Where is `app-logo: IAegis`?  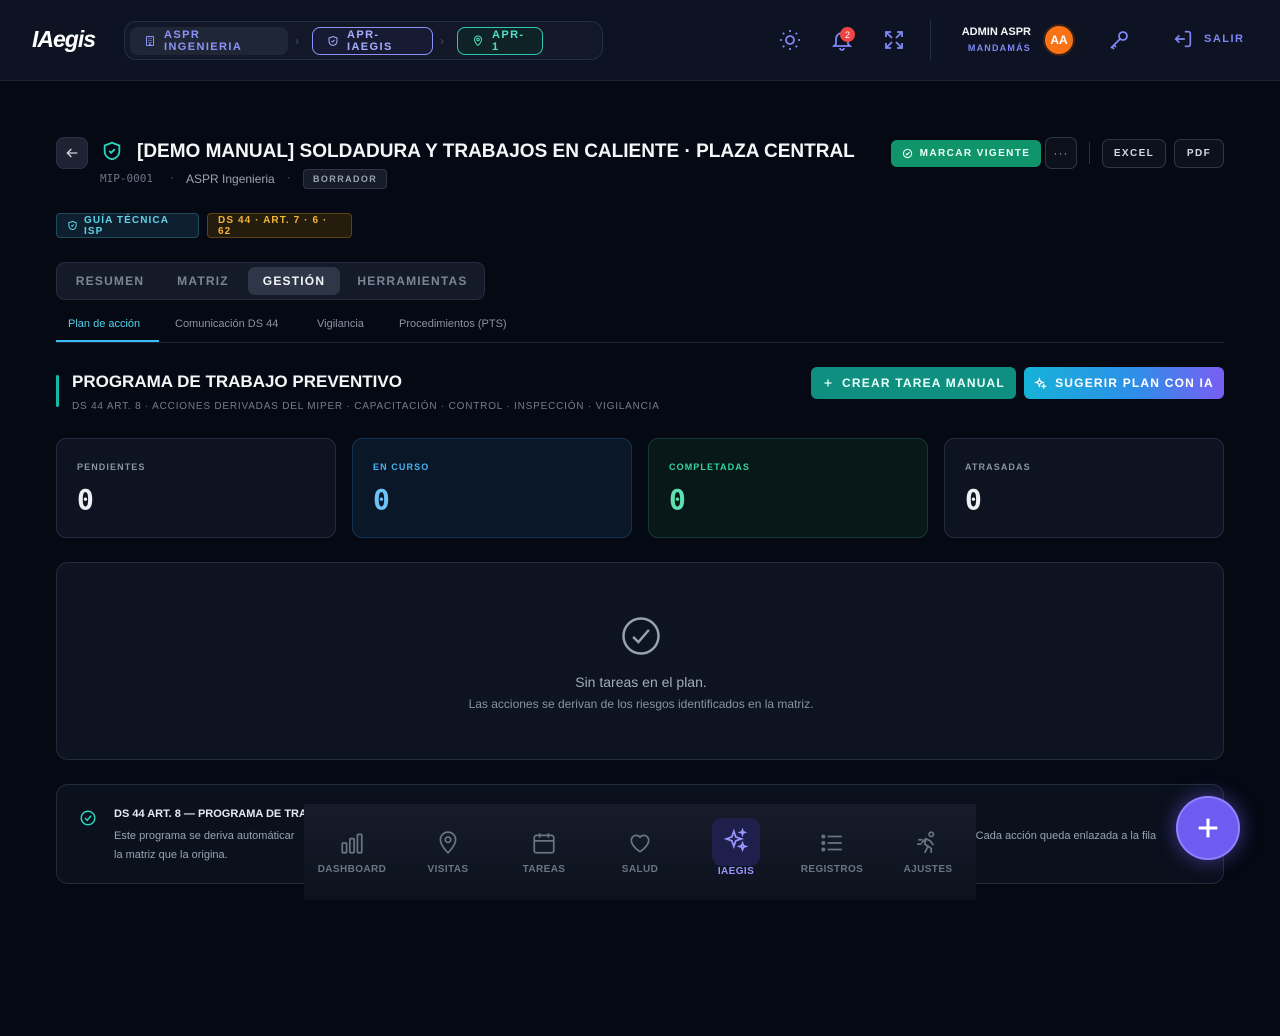 app-logo: IAegis is located at coordinates (64, 39).